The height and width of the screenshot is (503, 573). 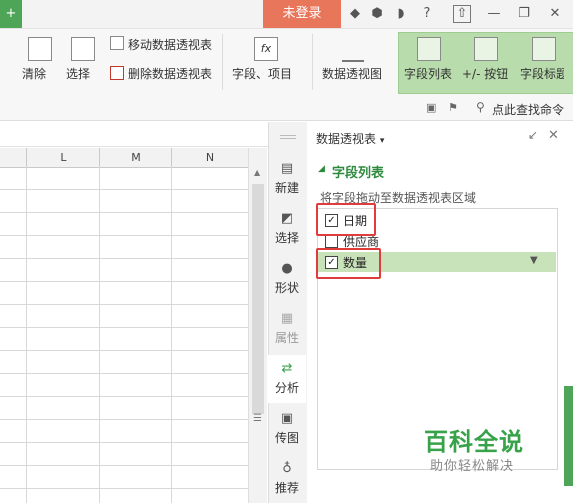 I want to click on flag-icon: ⚑, so click(x=453, y=107).